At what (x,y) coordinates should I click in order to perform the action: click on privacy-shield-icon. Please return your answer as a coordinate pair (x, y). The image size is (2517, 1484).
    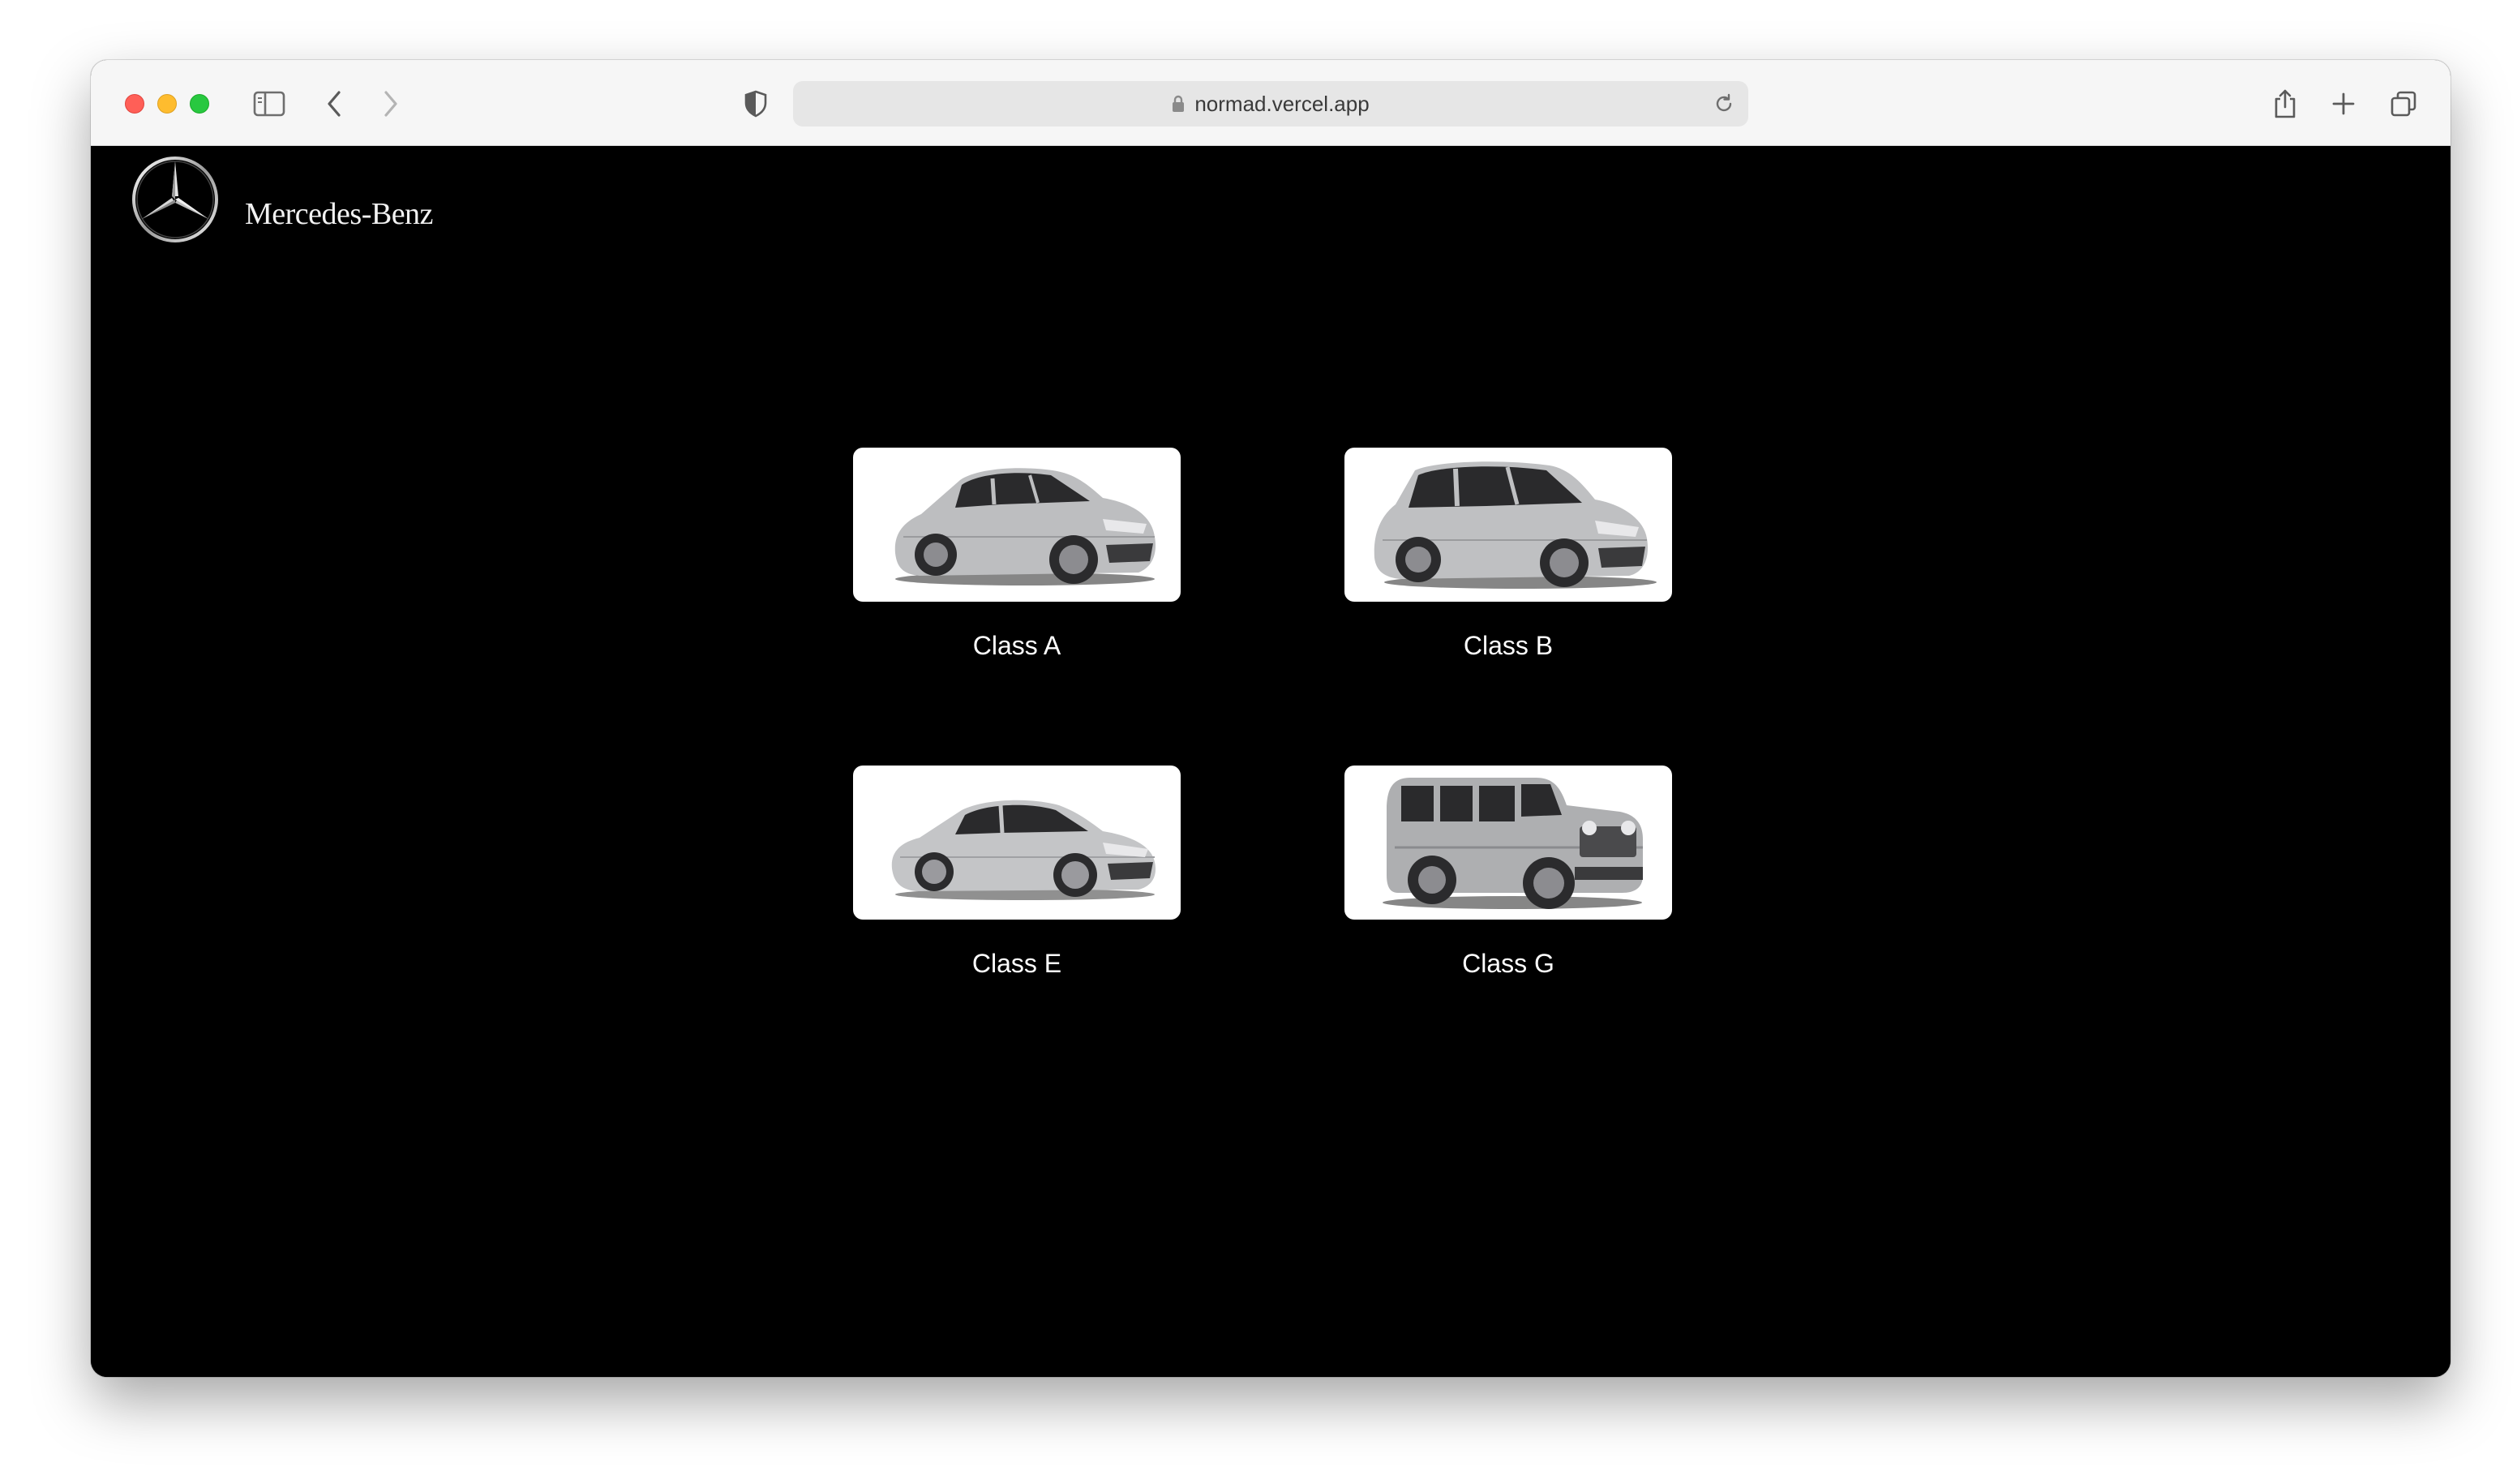
    Looking at the image, I should click on (756, 104).